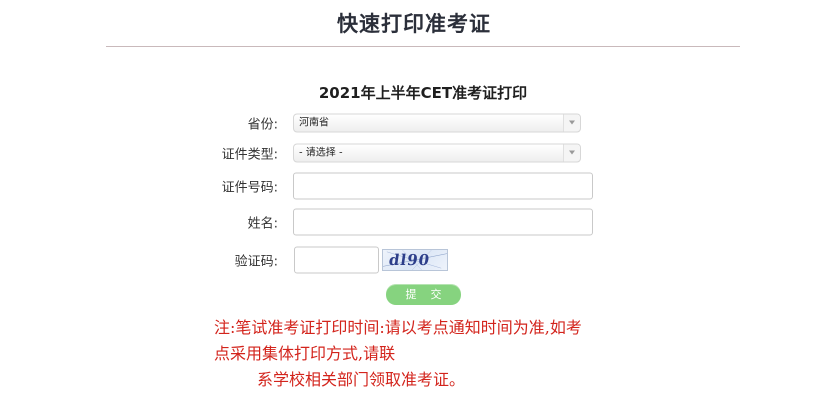 Image resolution: width=828 pixels, height=417 pixels. What do you see at coordinates (249, 155) in the screenshot?
I see `id-type-label: 证件类型:` at bounding box center [249, 155].